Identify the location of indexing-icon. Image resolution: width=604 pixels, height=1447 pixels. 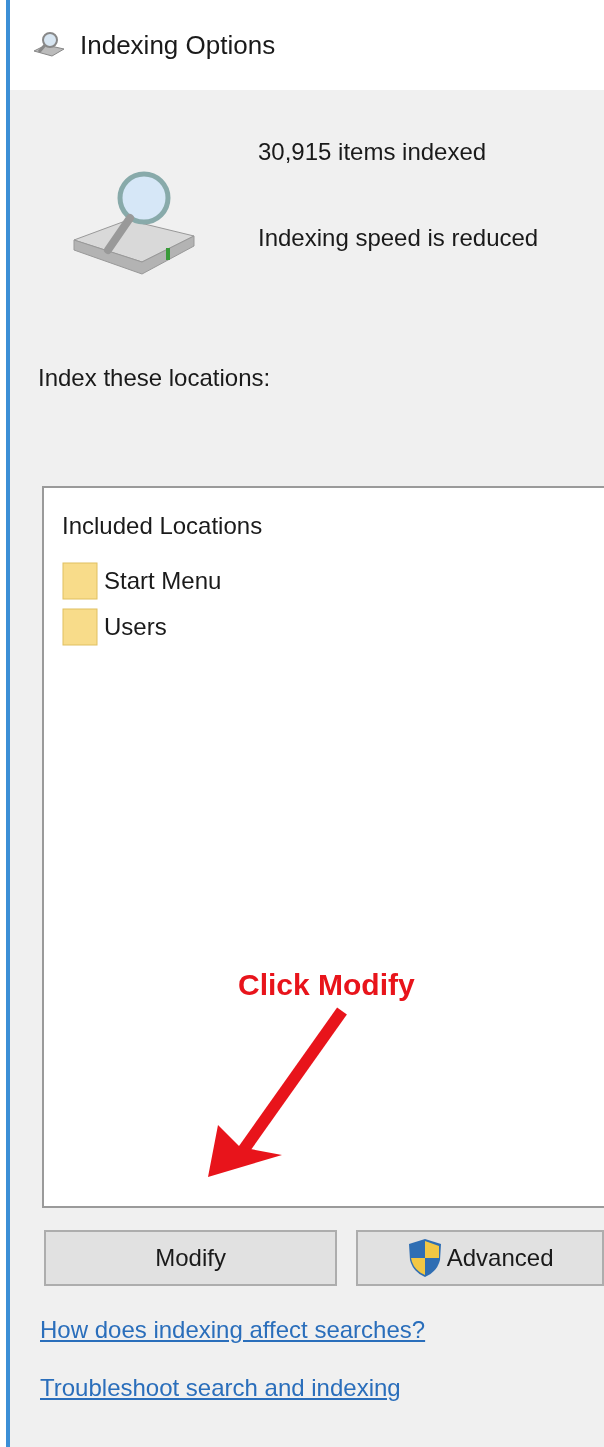
(49, 45).